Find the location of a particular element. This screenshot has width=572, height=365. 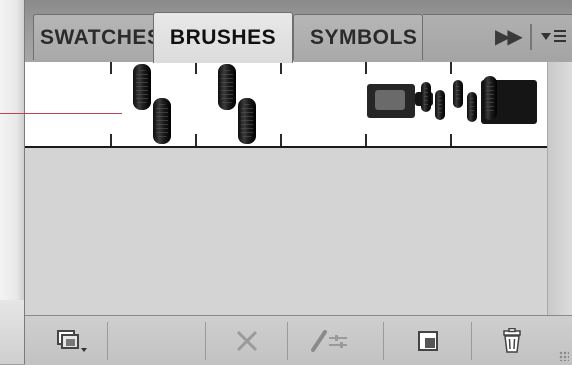

tab-brushes-label: BRUSHES is located at coordinates (223, 37).